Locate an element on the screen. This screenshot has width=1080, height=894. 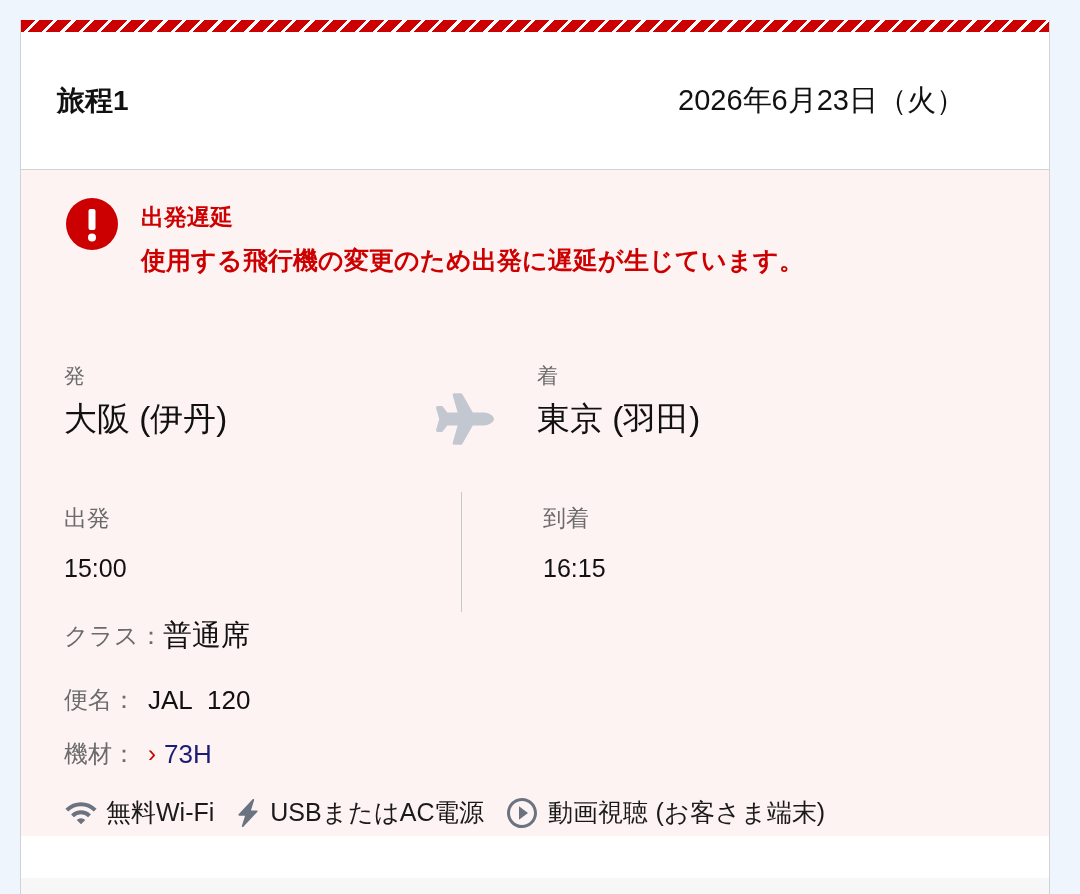
amenity-label: 動画視聴 (お客さま端末) is located at coordinates (687, 812).